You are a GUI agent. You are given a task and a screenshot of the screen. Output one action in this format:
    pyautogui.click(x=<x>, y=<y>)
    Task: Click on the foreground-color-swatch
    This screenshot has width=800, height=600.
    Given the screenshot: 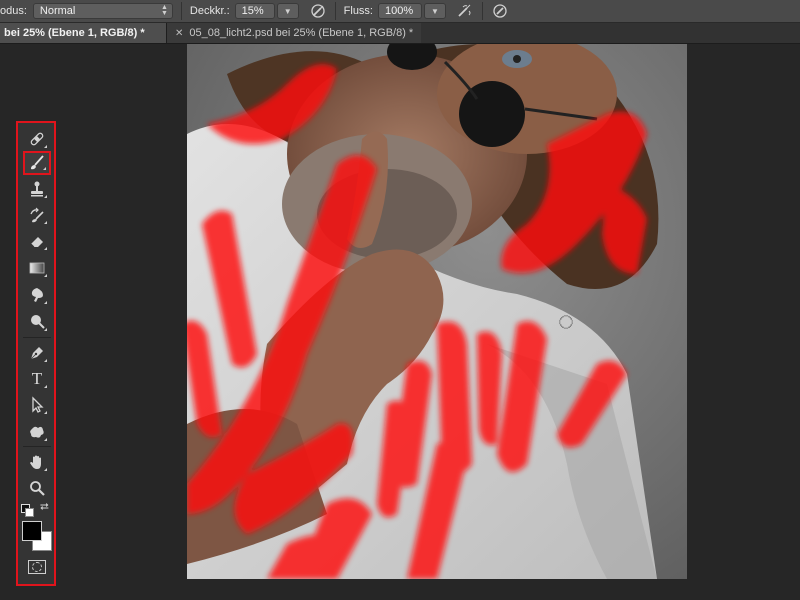 What is the action you would take?
    pyautogui.click(x=32, y=531)
    